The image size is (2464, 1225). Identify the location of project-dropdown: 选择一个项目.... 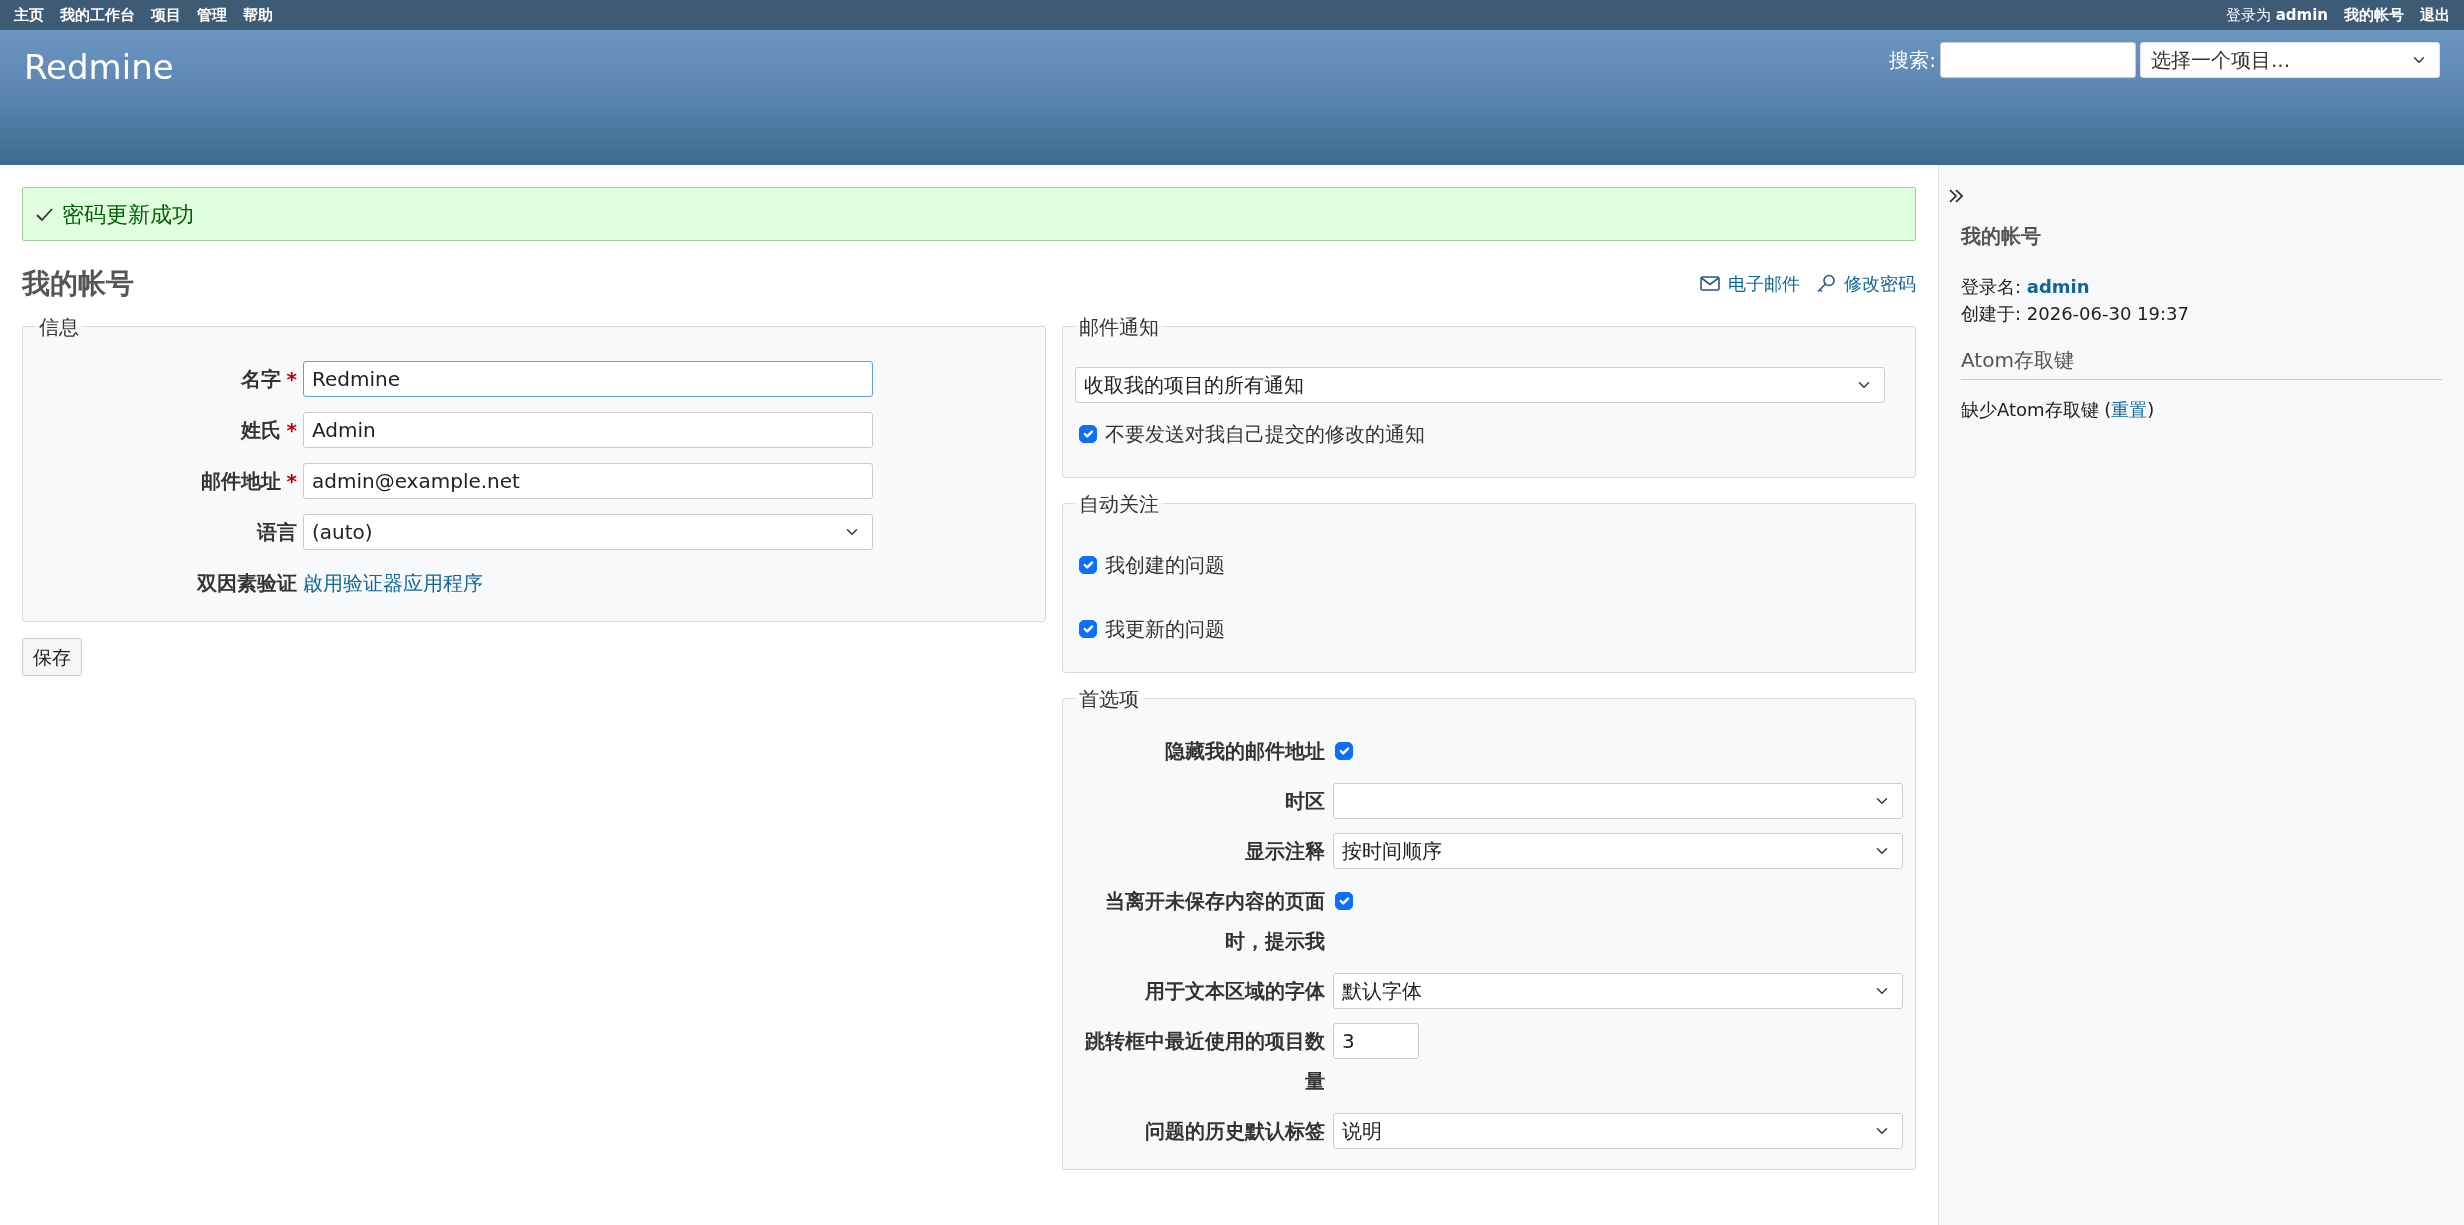
(2290, 60).